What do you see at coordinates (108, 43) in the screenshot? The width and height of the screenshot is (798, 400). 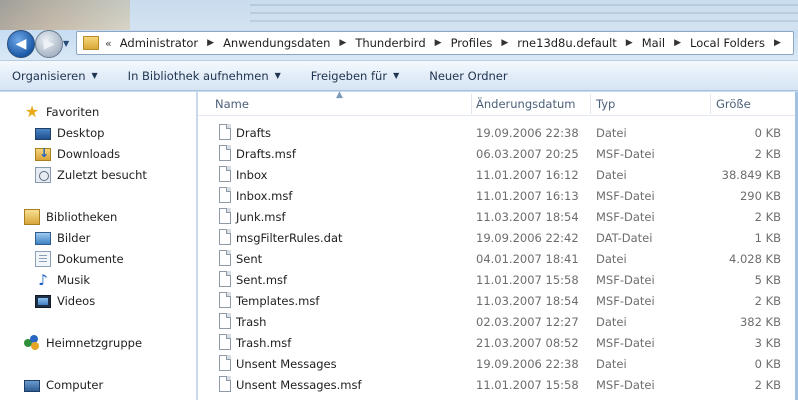 I see `overflow-chevrons-icon: «` at bounding box center [108, 43].